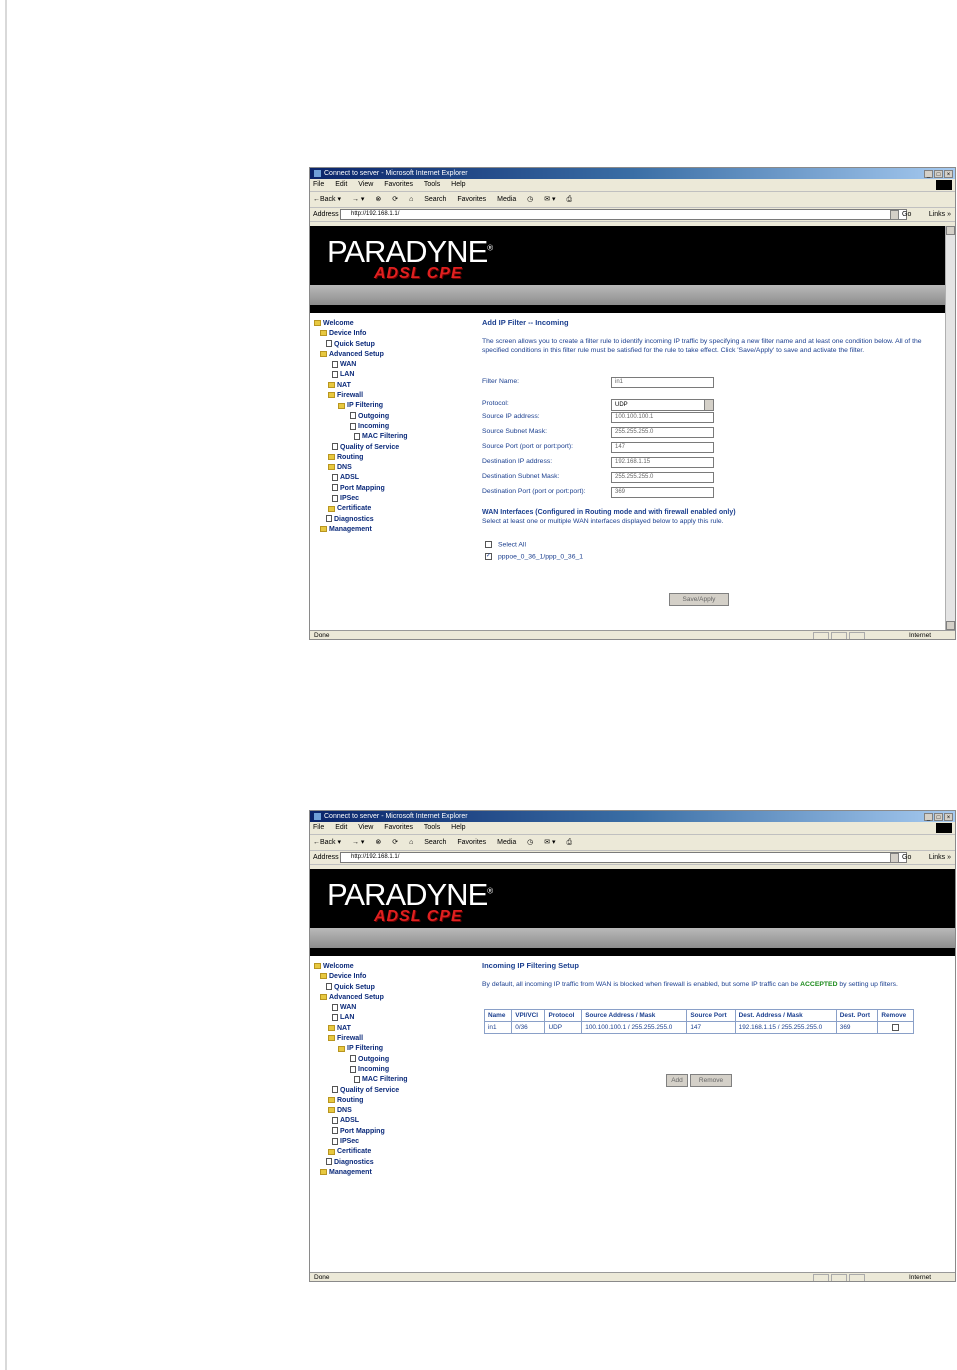 The height and width of the screenshot is (1370, 957). Describe the element at coordinates (398, 827) in the screenshot. I see `menu-favorites: Favorites` at that location.